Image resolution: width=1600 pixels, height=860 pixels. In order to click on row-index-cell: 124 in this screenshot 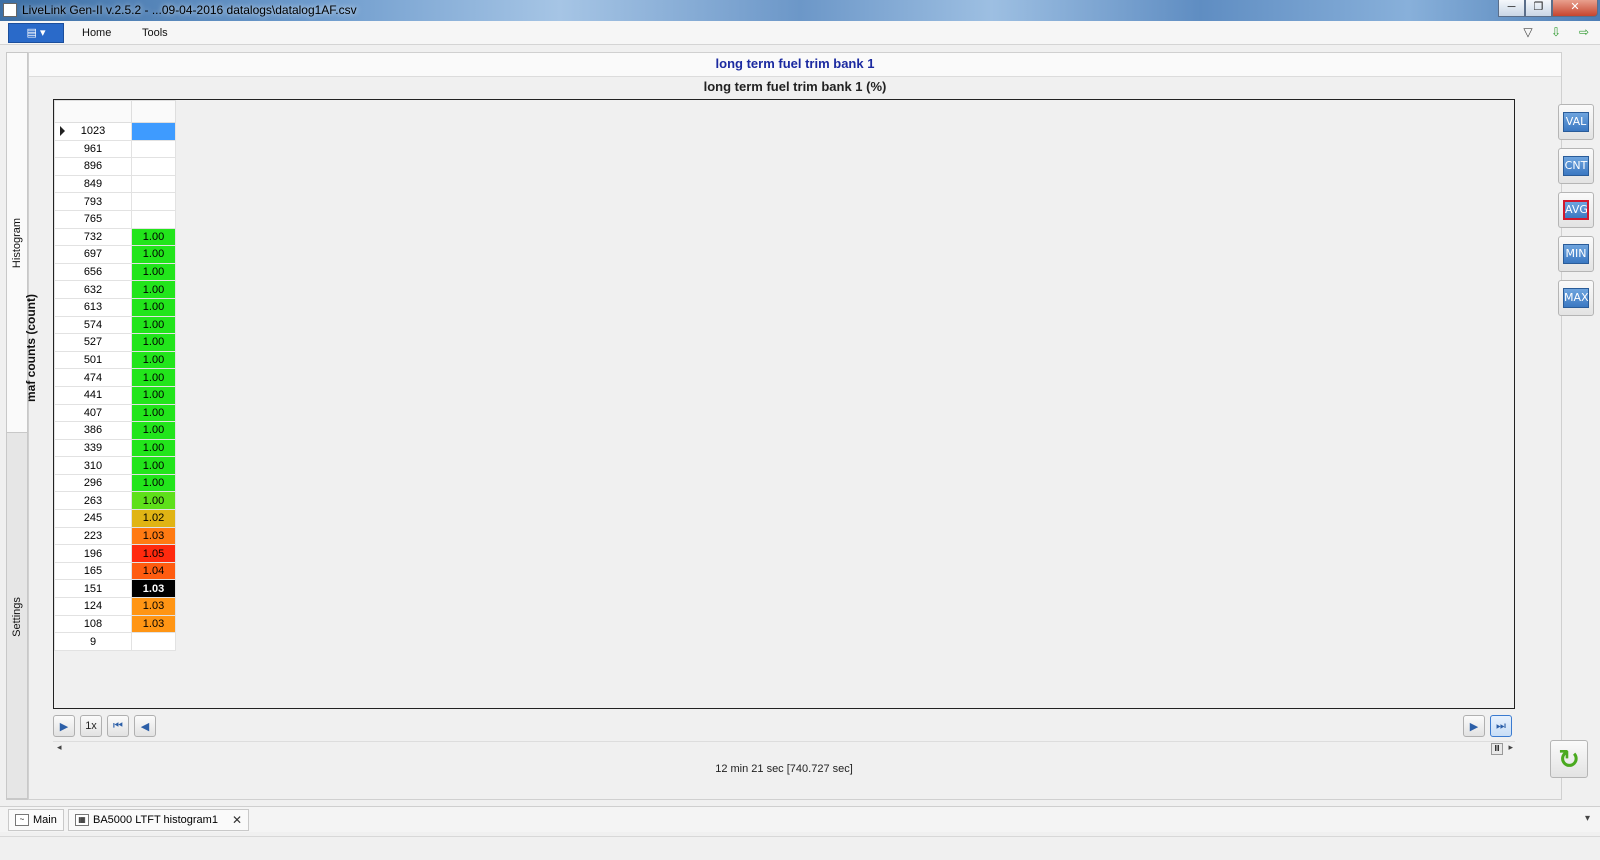, I will do `click(93, 606)`.